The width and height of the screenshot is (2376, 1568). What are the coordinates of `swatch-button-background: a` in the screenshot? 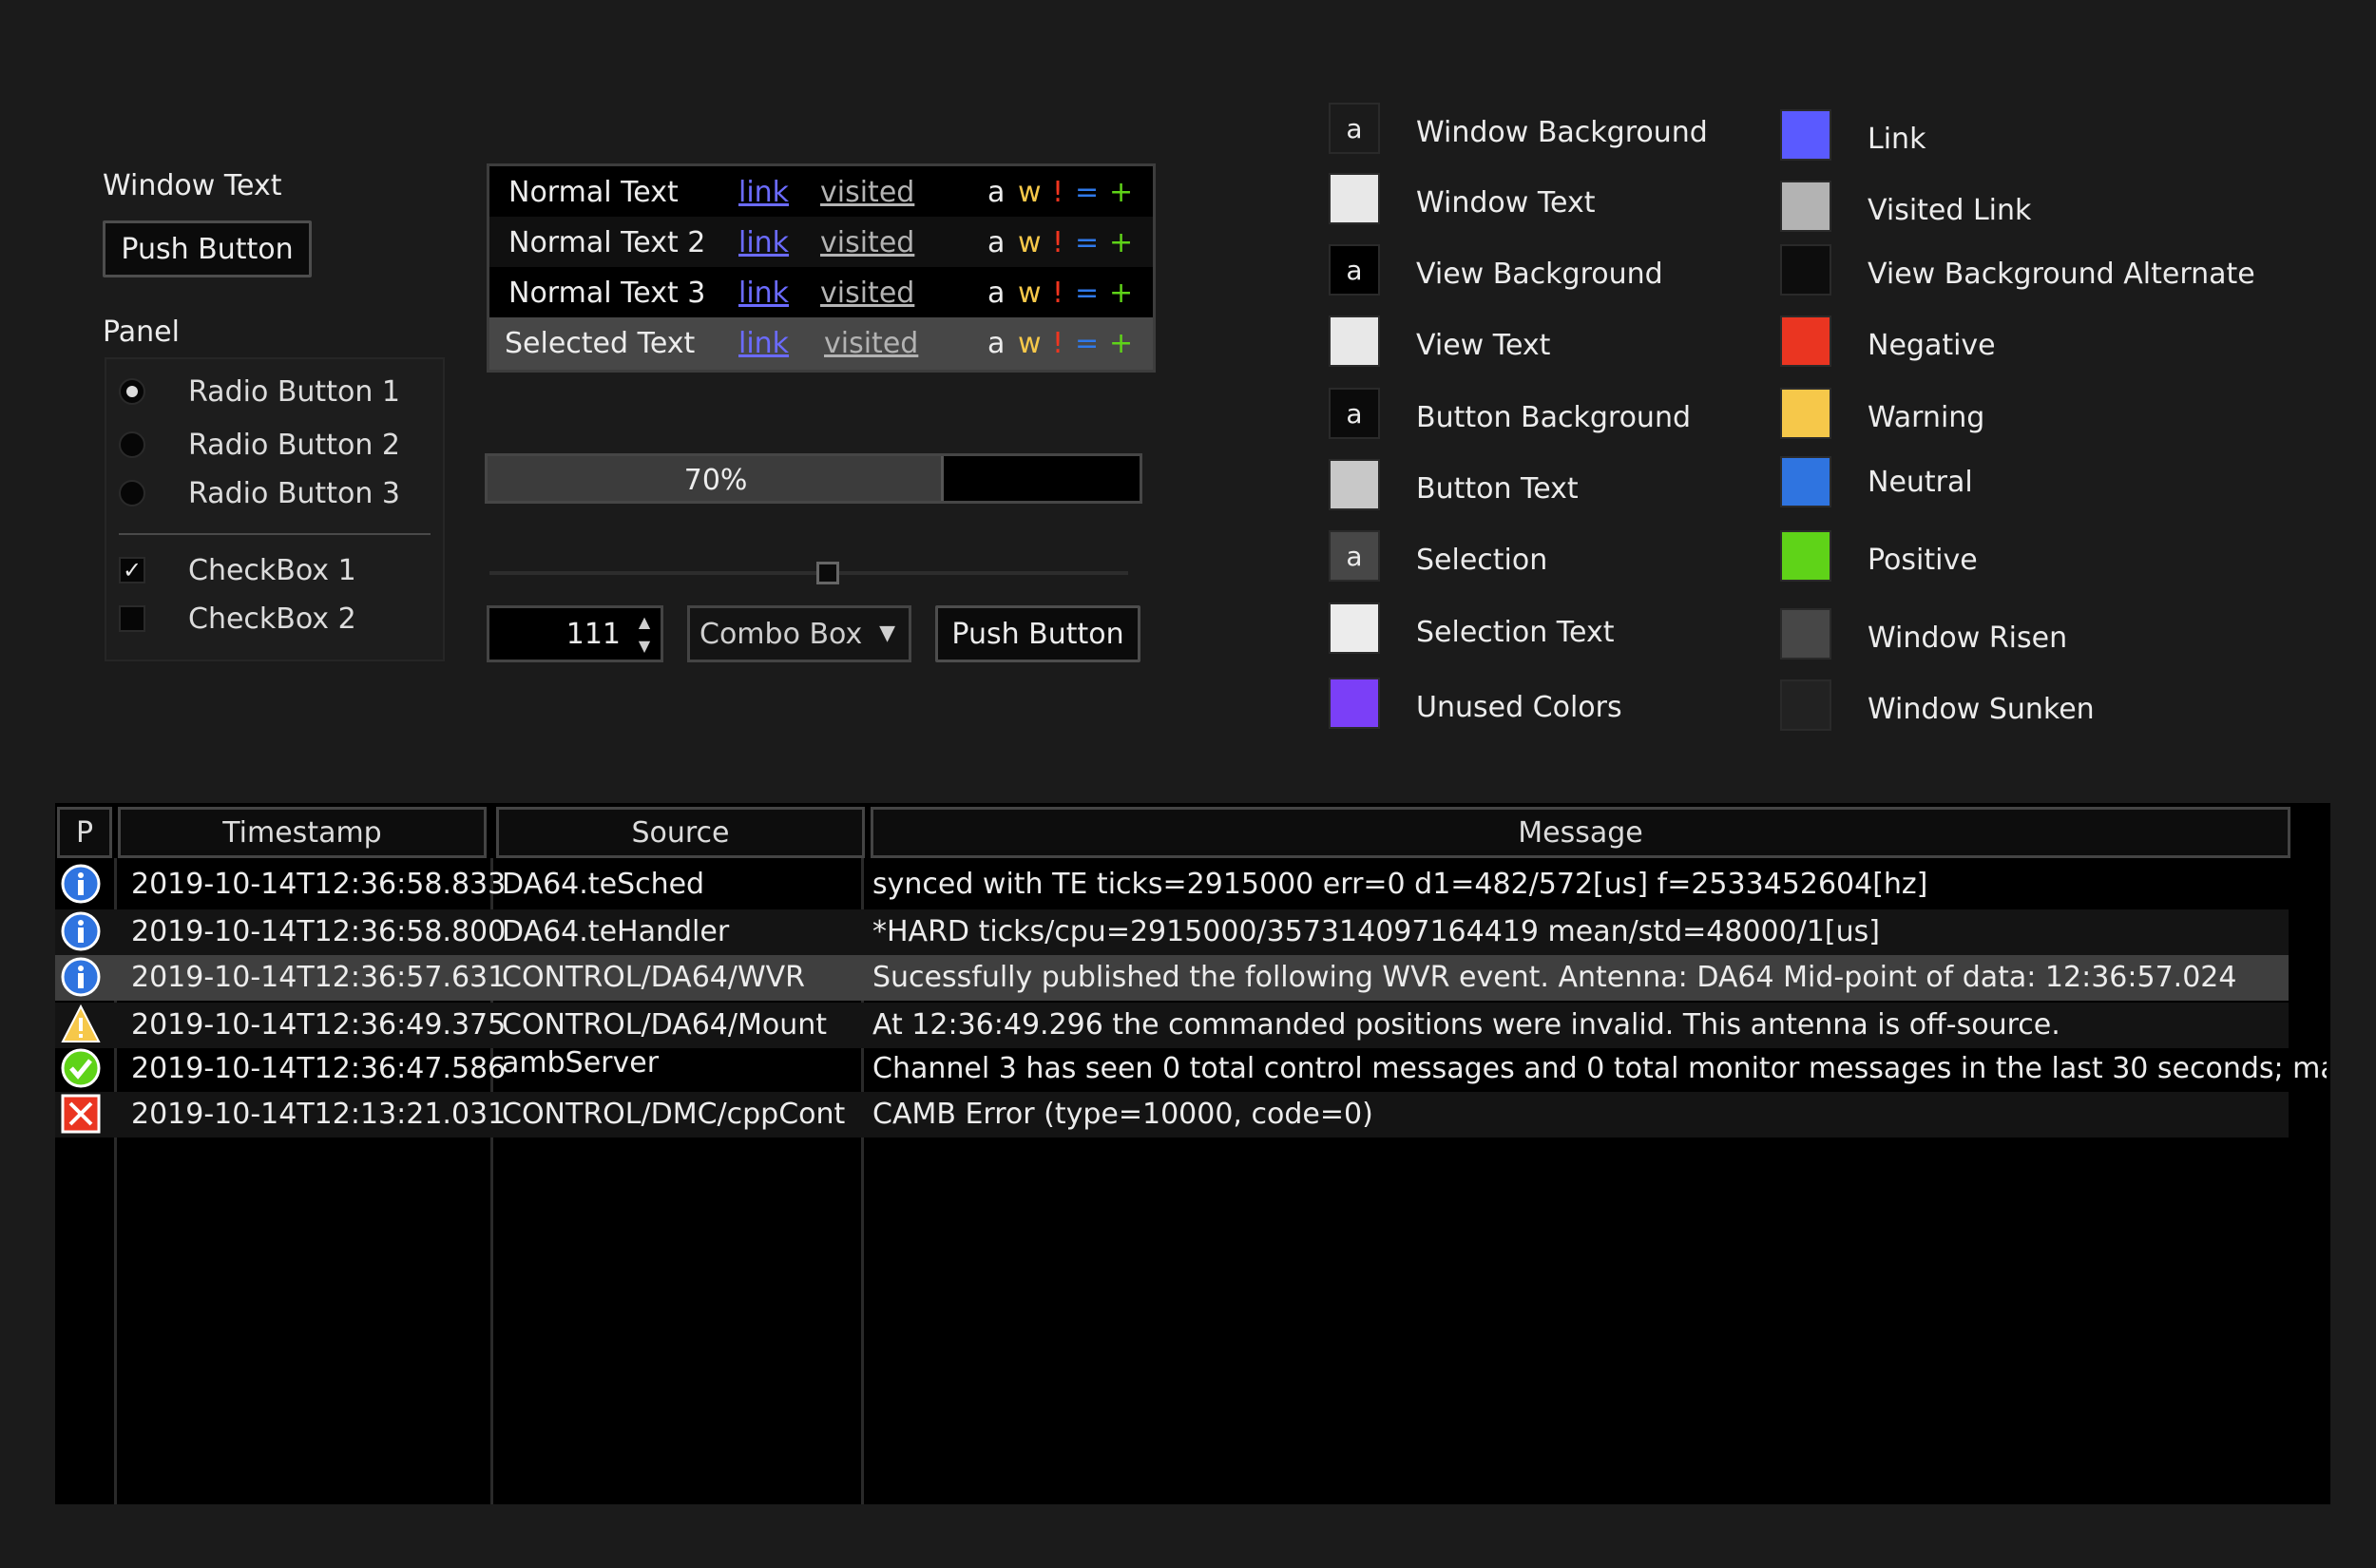 It's located at (1354, 414).